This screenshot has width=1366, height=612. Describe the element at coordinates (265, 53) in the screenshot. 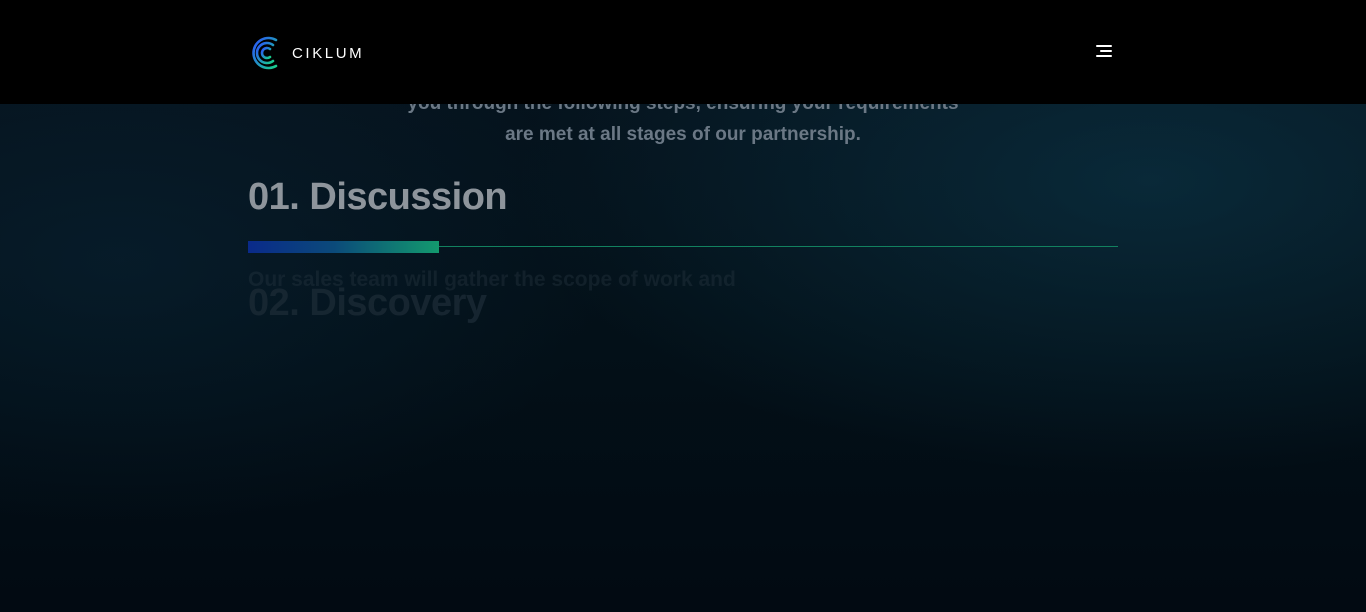

I see `ciklum-logo-icon` at that location.